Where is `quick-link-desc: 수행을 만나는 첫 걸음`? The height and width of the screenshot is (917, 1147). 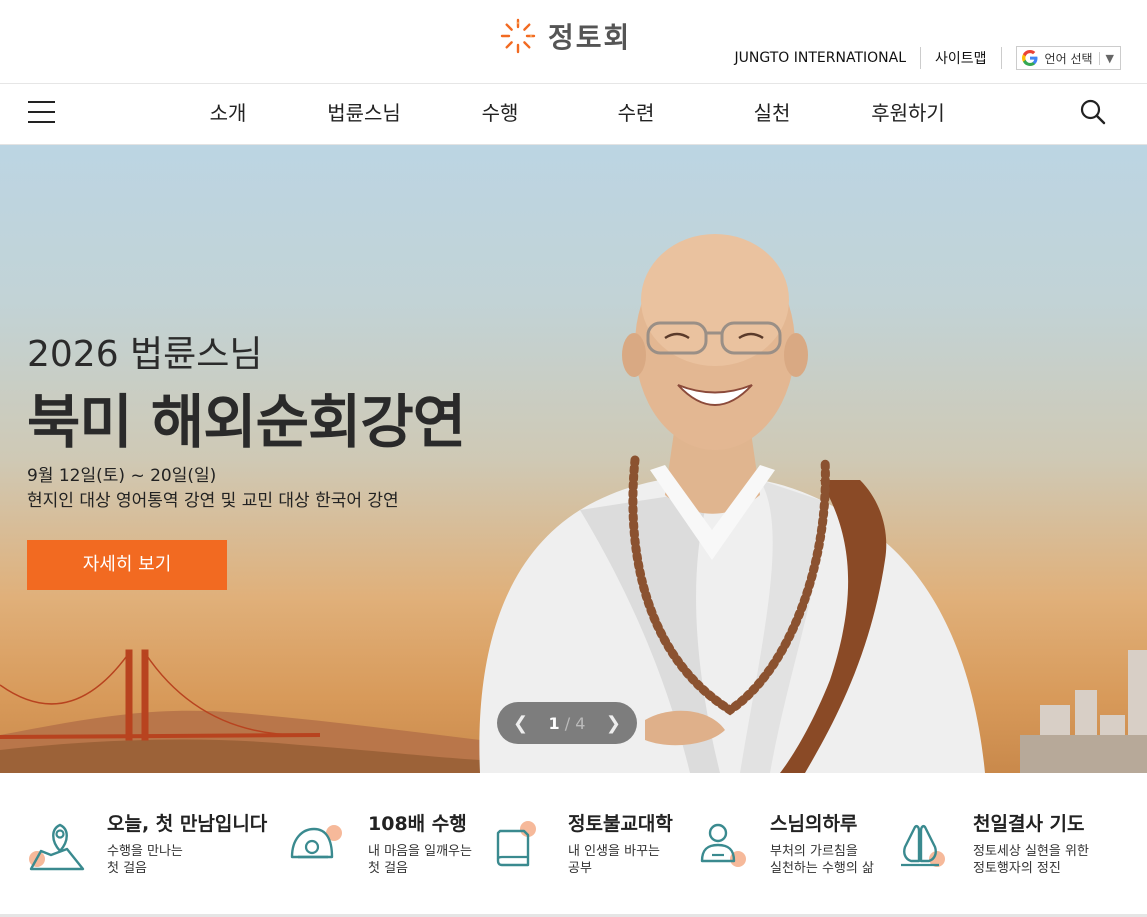 quick-link-desc: 수행을 만나는 첫 걸음 is located at coordinates (145, 860).